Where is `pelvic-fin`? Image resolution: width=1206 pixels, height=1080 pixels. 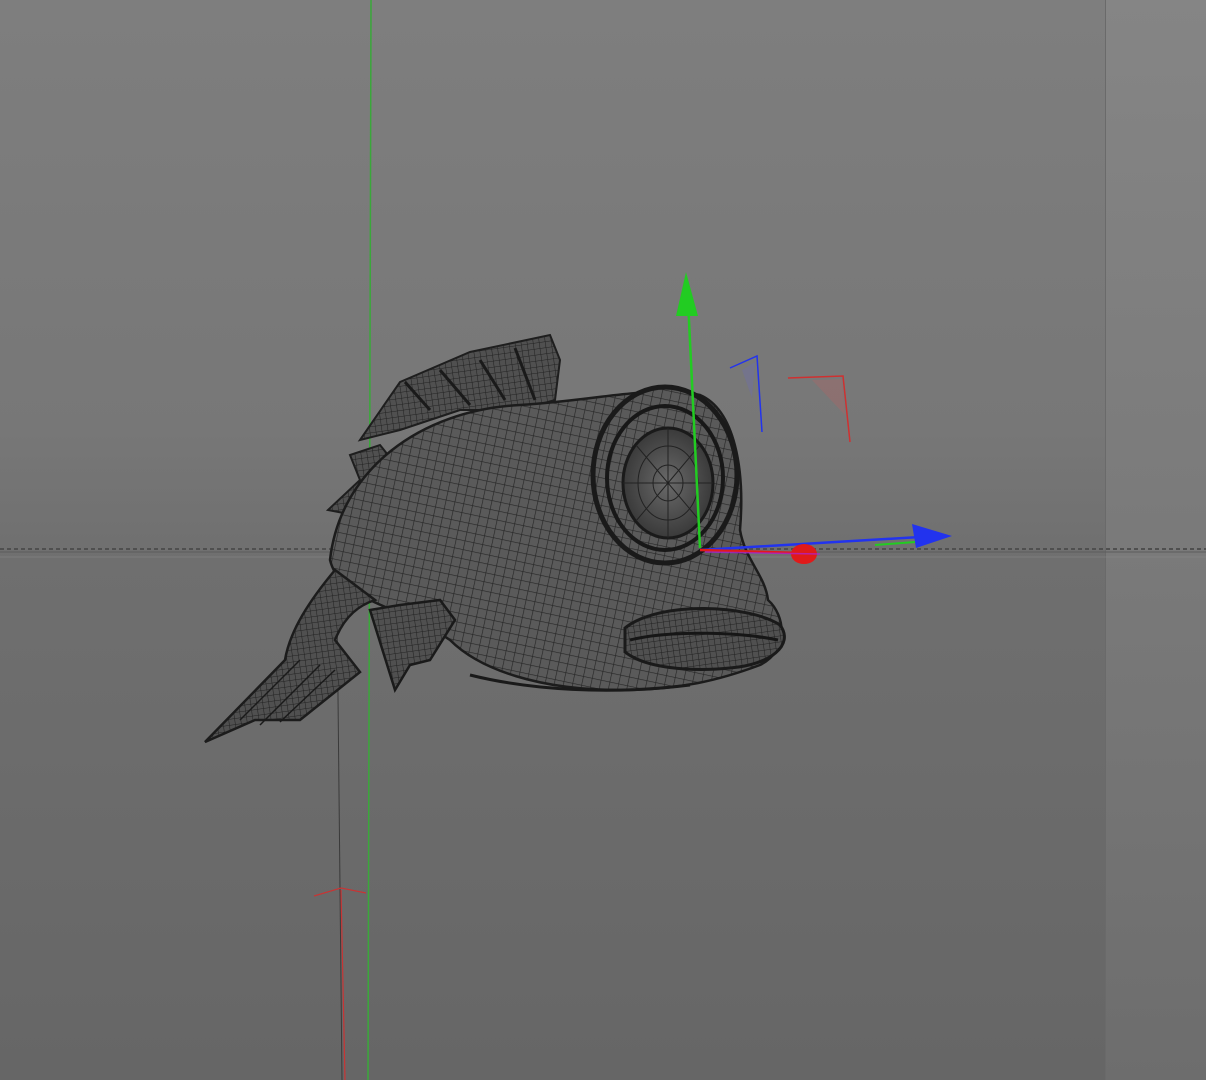
pelvic-fin is located at coordinates (412, 646).